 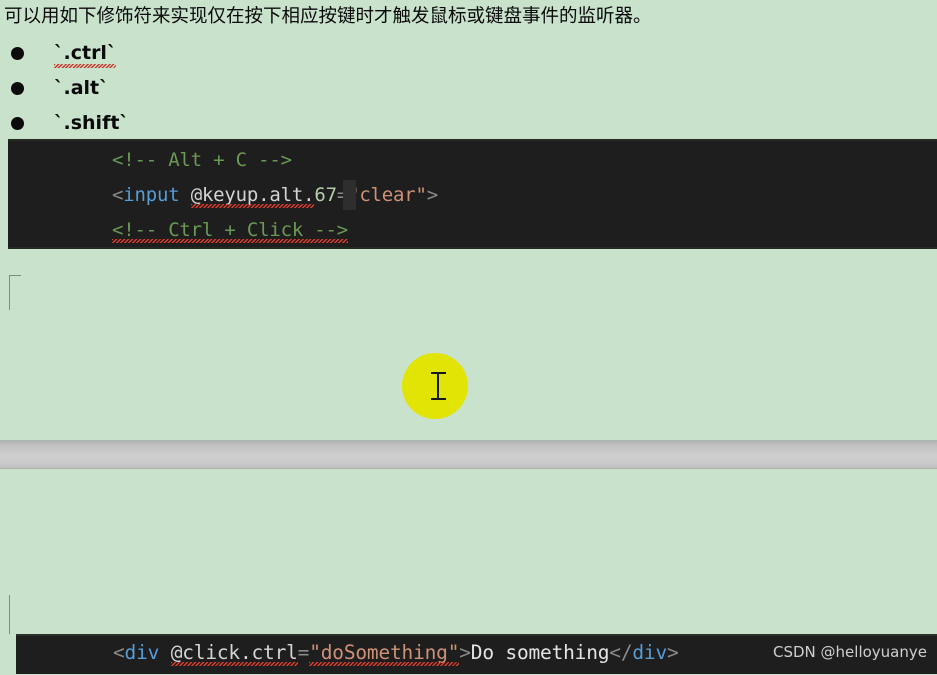 I want to click on code-token-punct: </, so click(x=621, y=652).